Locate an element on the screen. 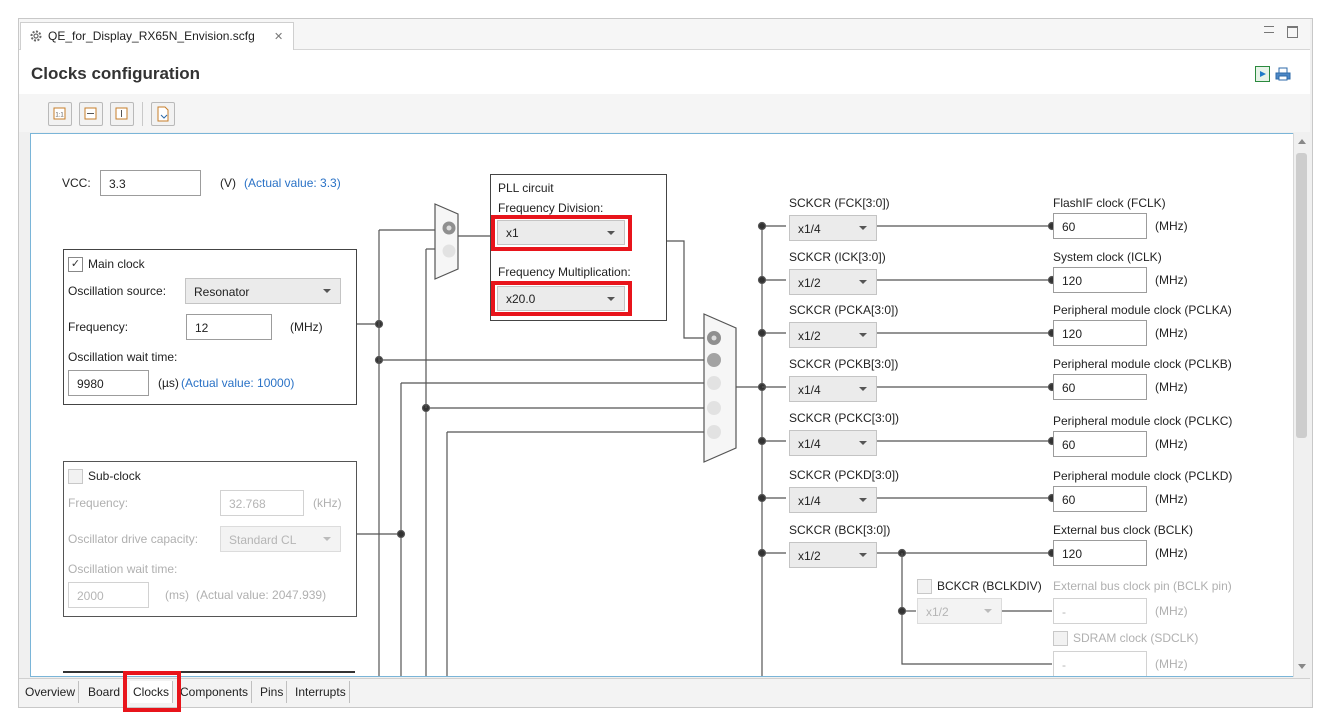  toolbar-separator is located at coordinates (142, 114).